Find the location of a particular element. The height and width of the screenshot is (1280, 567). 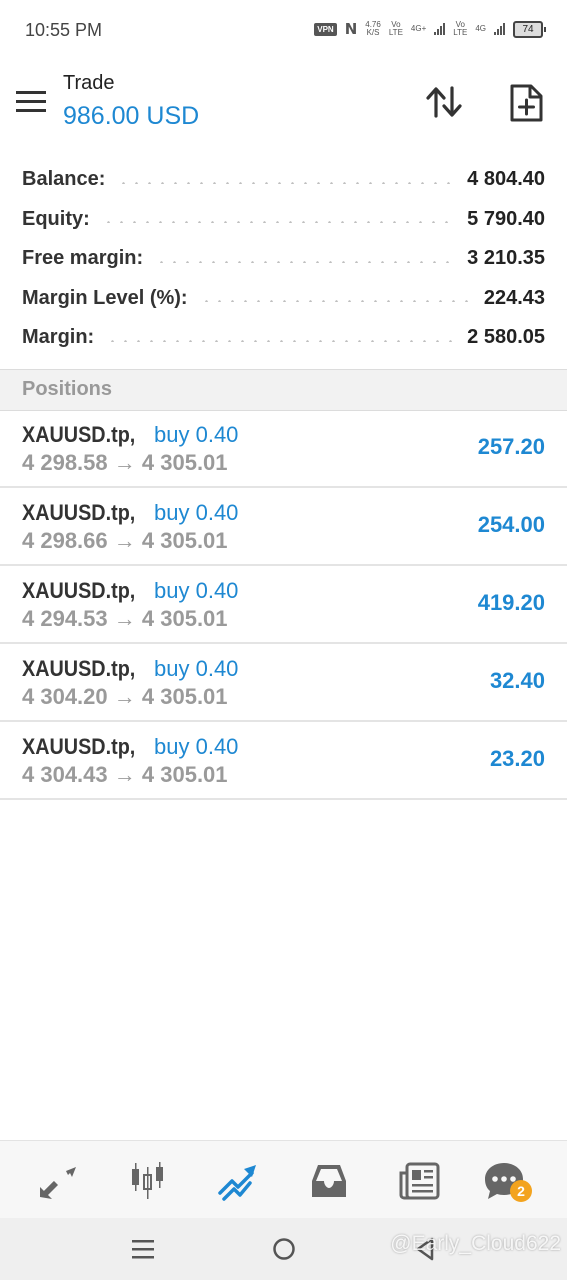

summary-label: Free margin: is located at coordinates (83, 258).